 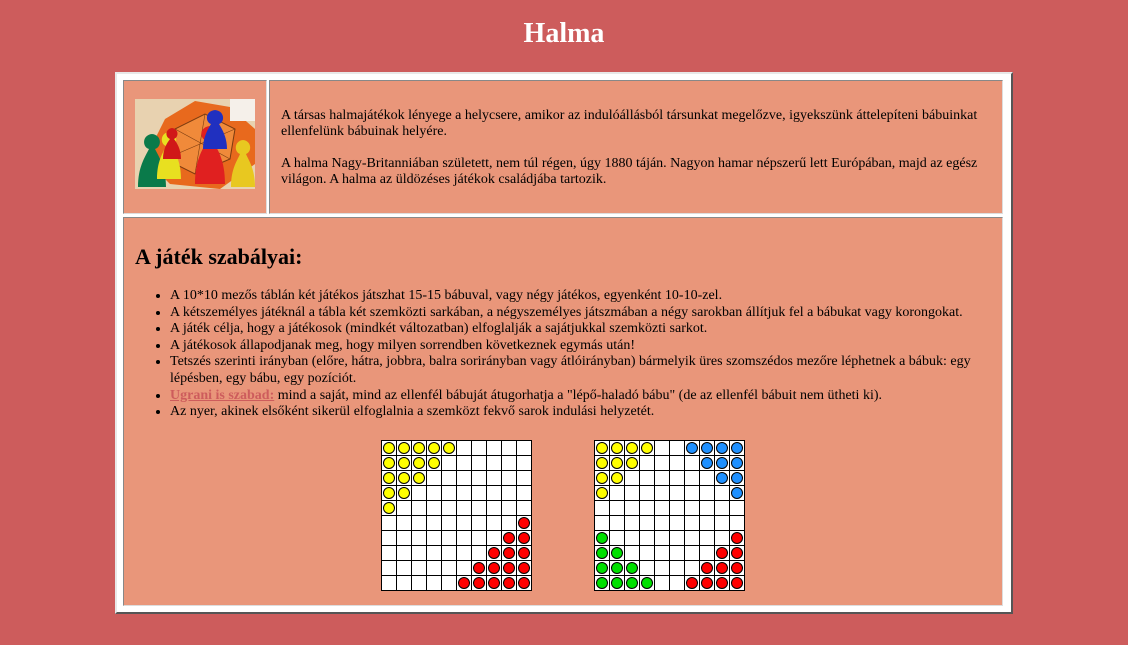 I want to click on jump-rule-link: Ugrani is szabad:, so click(x=222, y=395).